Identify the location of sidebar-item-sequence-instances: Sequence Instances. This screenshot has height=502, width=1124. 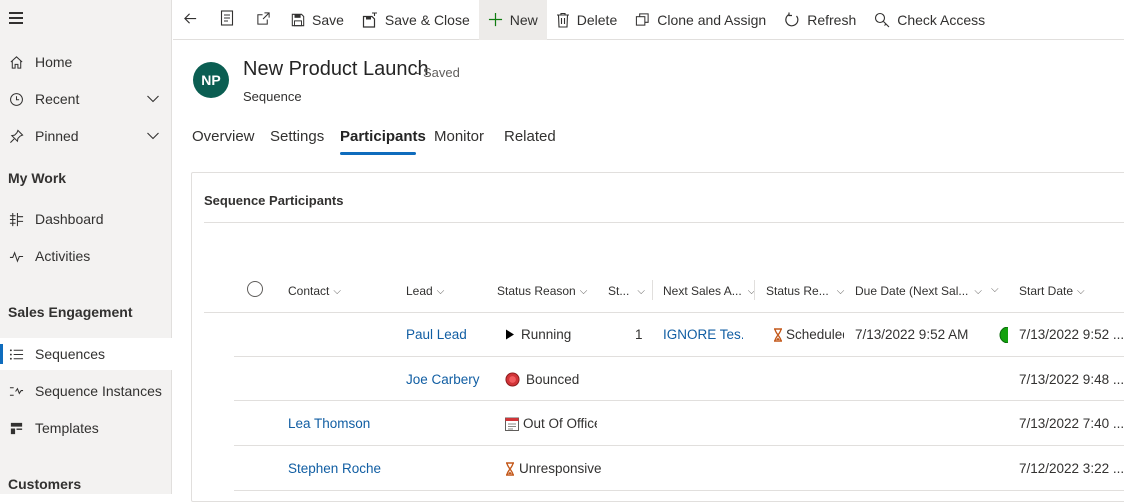
(86, 391).